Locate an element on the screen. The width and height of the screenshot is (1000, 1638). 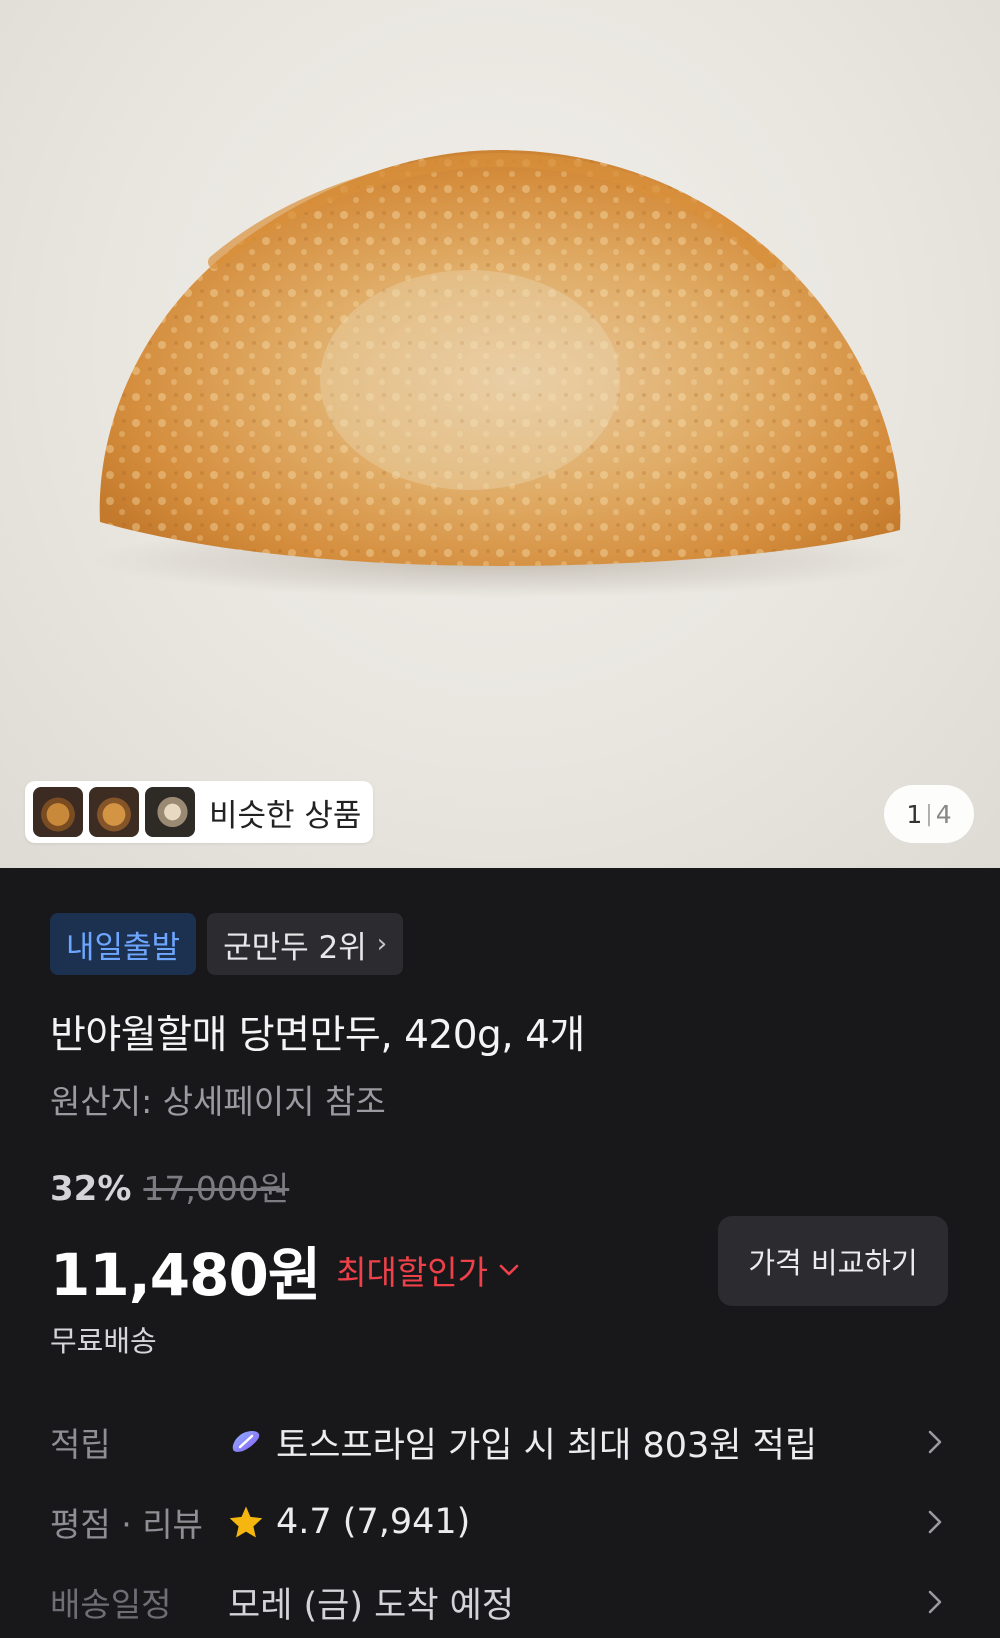
free-shipping-text: 무료배송 is located at coordinates (103, 1341).